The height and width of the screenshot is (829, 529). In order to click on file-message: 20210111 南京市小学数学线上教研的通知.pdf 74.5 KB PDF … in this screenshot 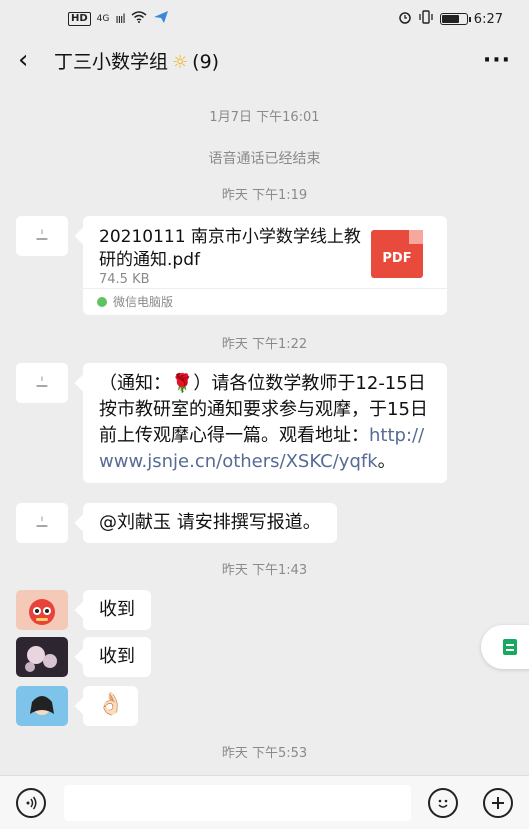, I will do `click(265, 265)`.